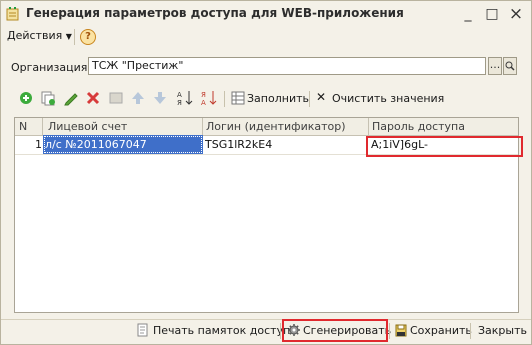  I want to click on clear-icon: ✕, so click(321, 97).